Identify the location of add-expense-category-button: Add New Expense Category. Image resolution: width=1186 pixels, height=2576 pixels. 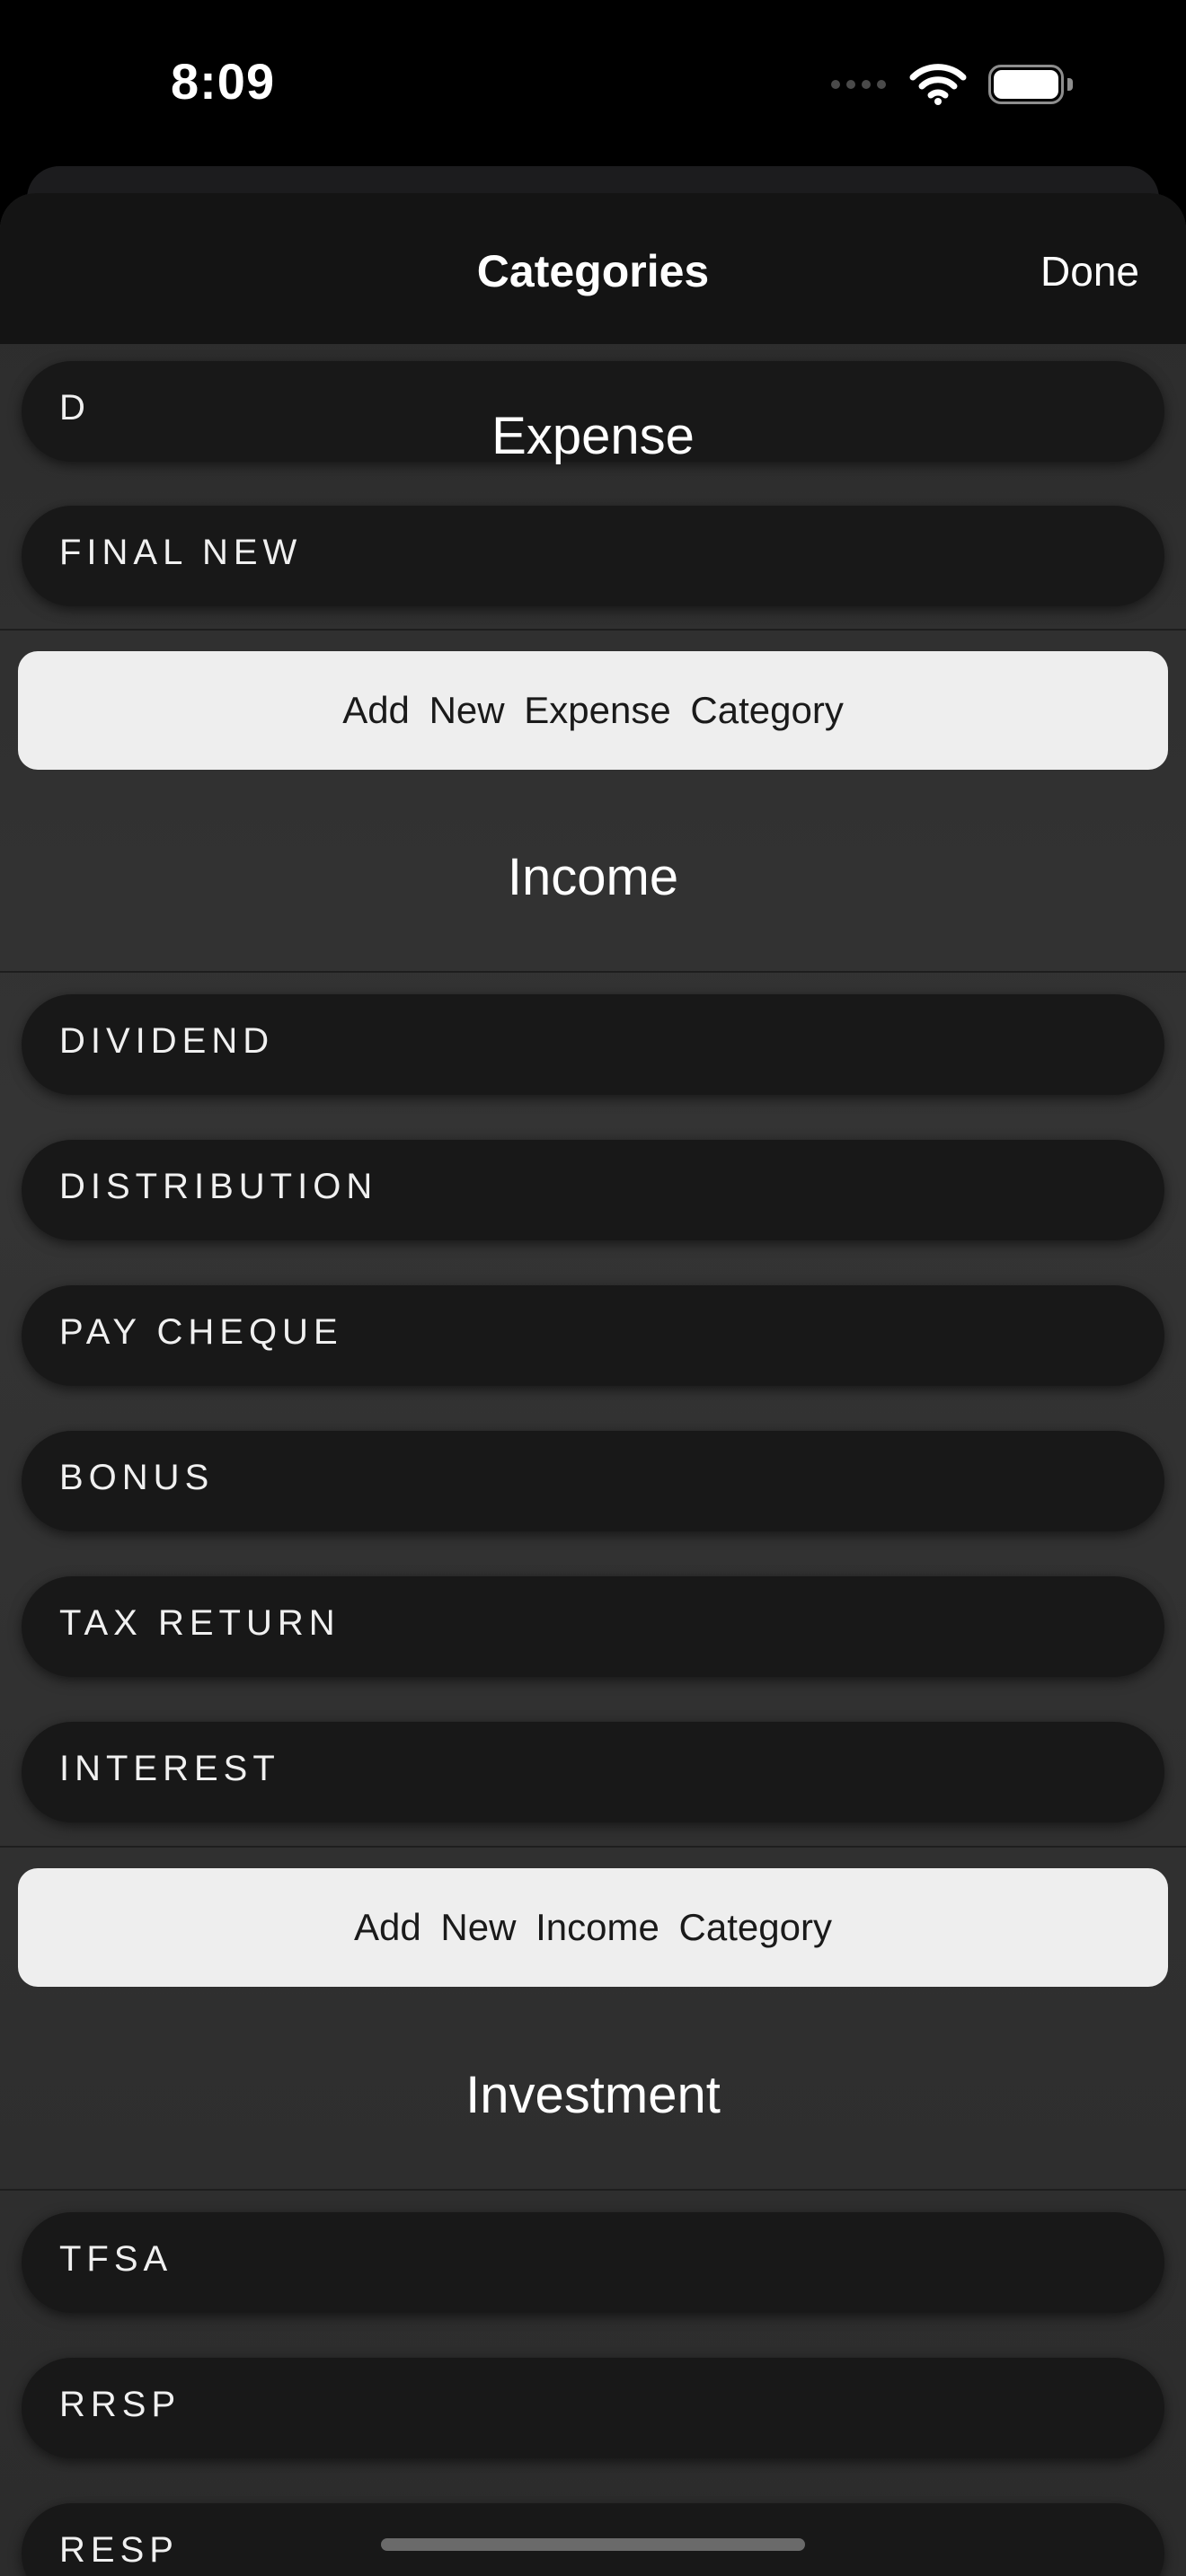
(593, 710).